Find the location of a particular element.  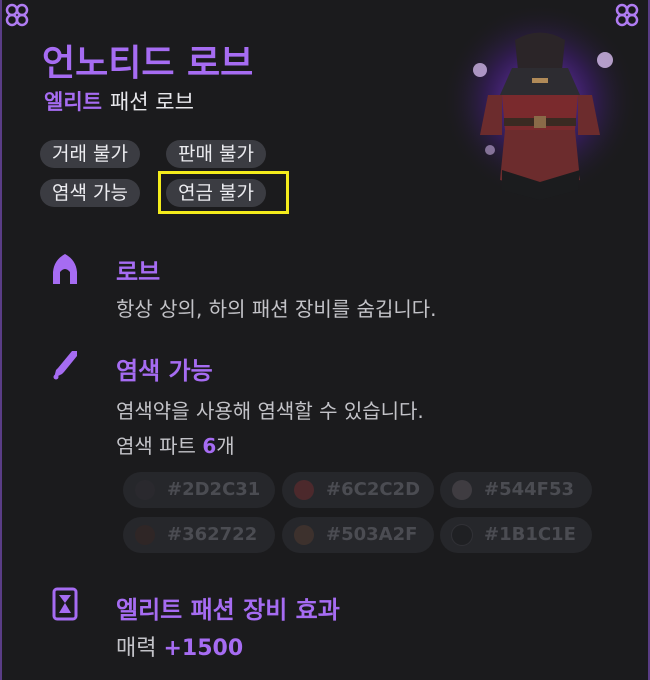

dye-color-chip: #362722 is located at coordinates (199, 535).